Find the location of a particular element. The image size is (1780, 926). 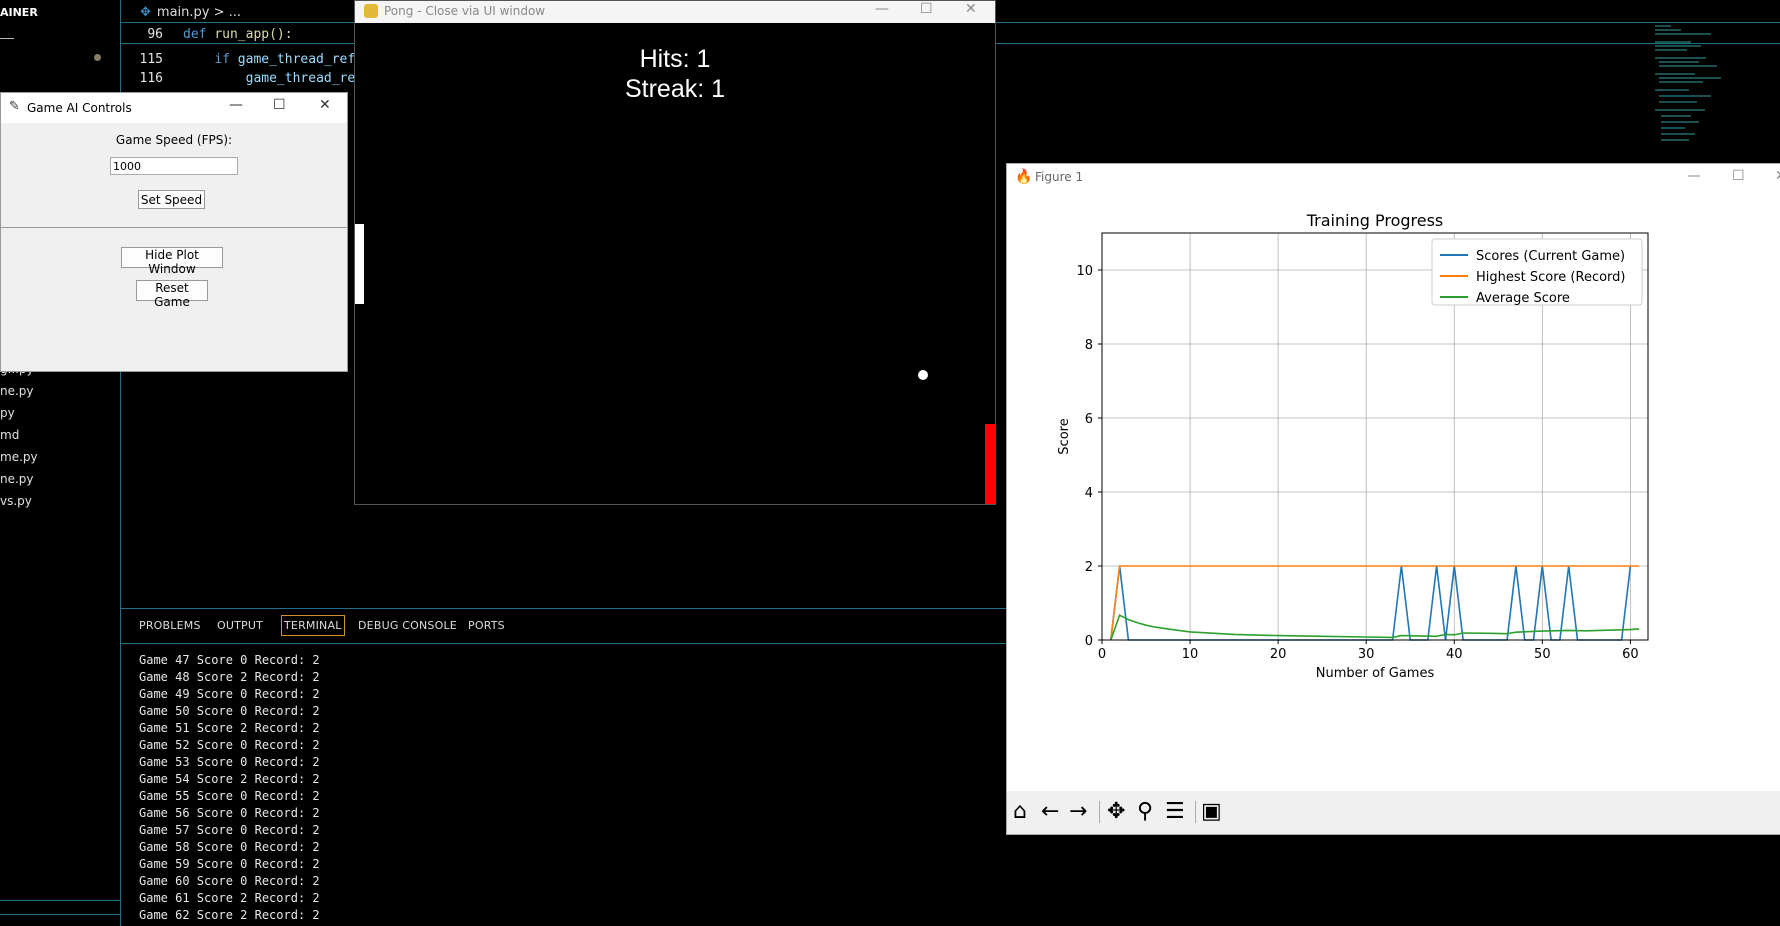

x-tick-label: 60 is located at coordinates (1630, 654).